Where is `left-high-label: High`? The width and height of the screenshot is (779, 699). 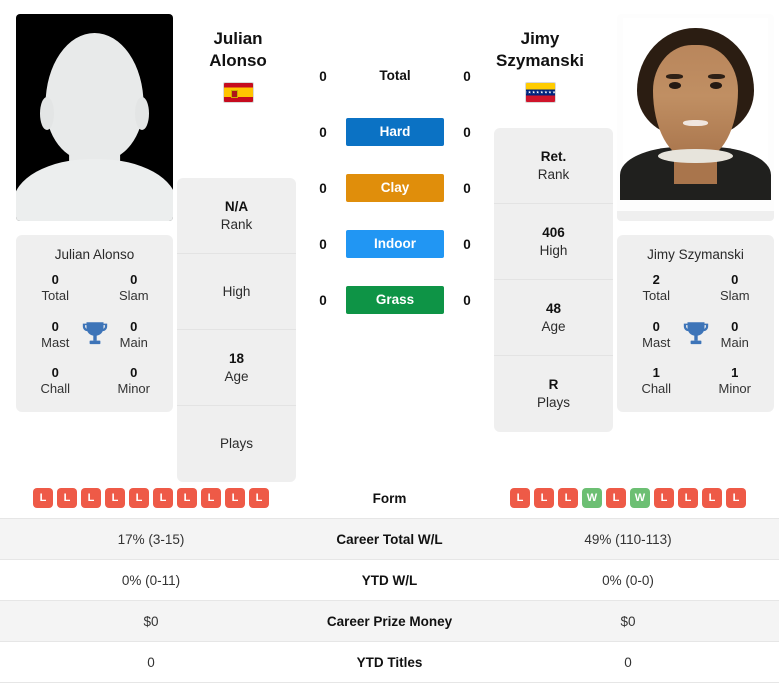
left-high-label: High is located at coordinates (236, 291).